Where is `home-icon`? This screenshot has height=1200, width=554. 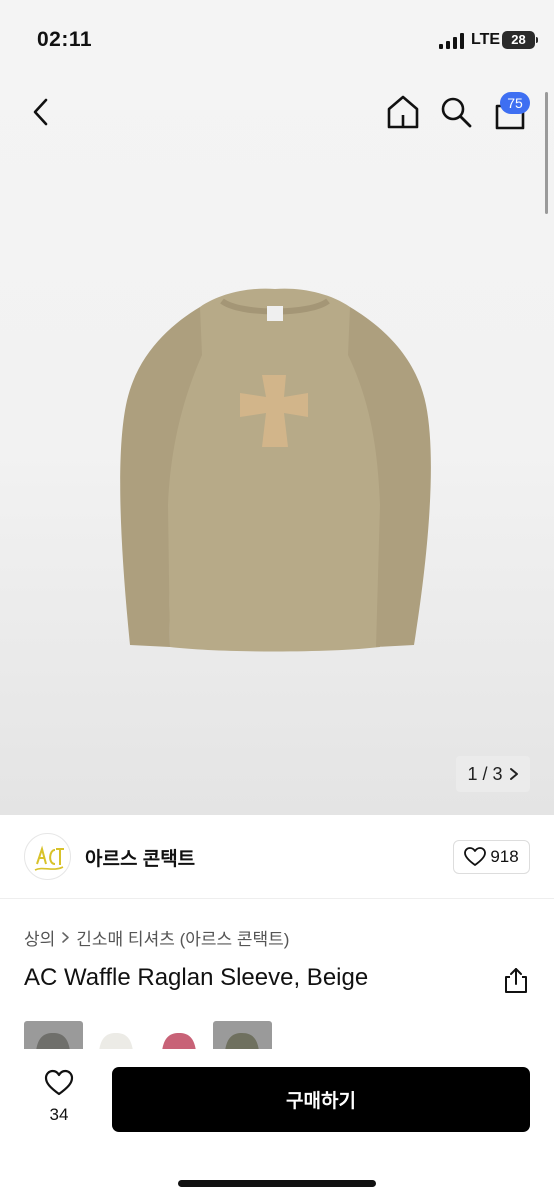 home-icon is located at coordinates (403, 112).